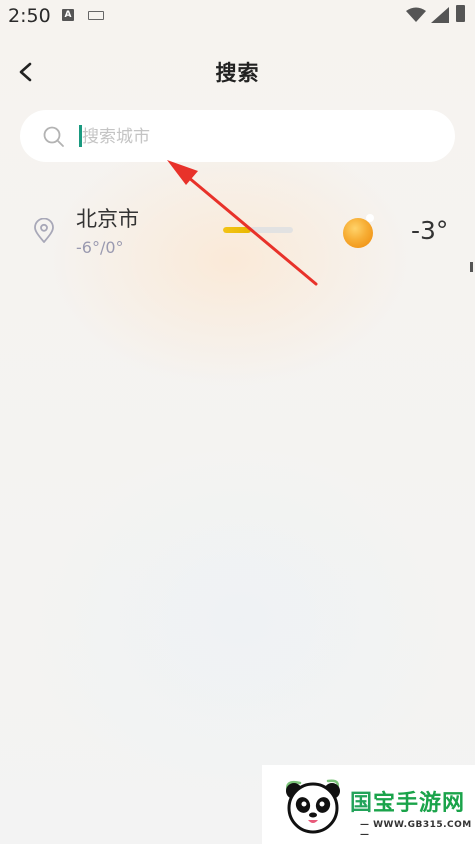  I want to click on watermark-url: — WWW.GB315.COM —, so click(416, 830).